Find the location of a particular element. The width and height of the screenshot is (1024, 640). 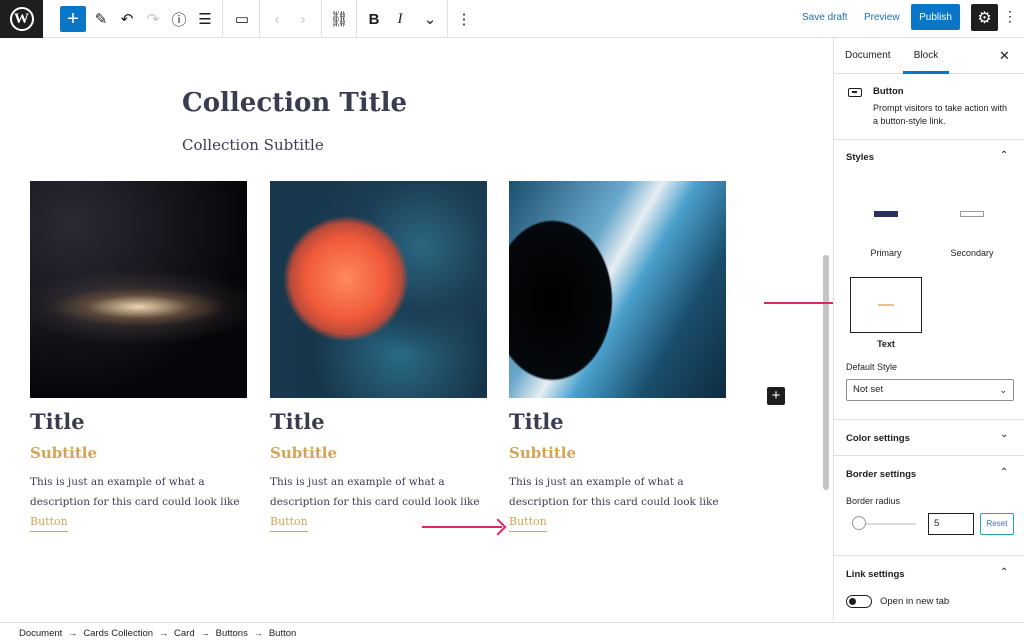

plus-icon: + is located at coordinates (776, 395).